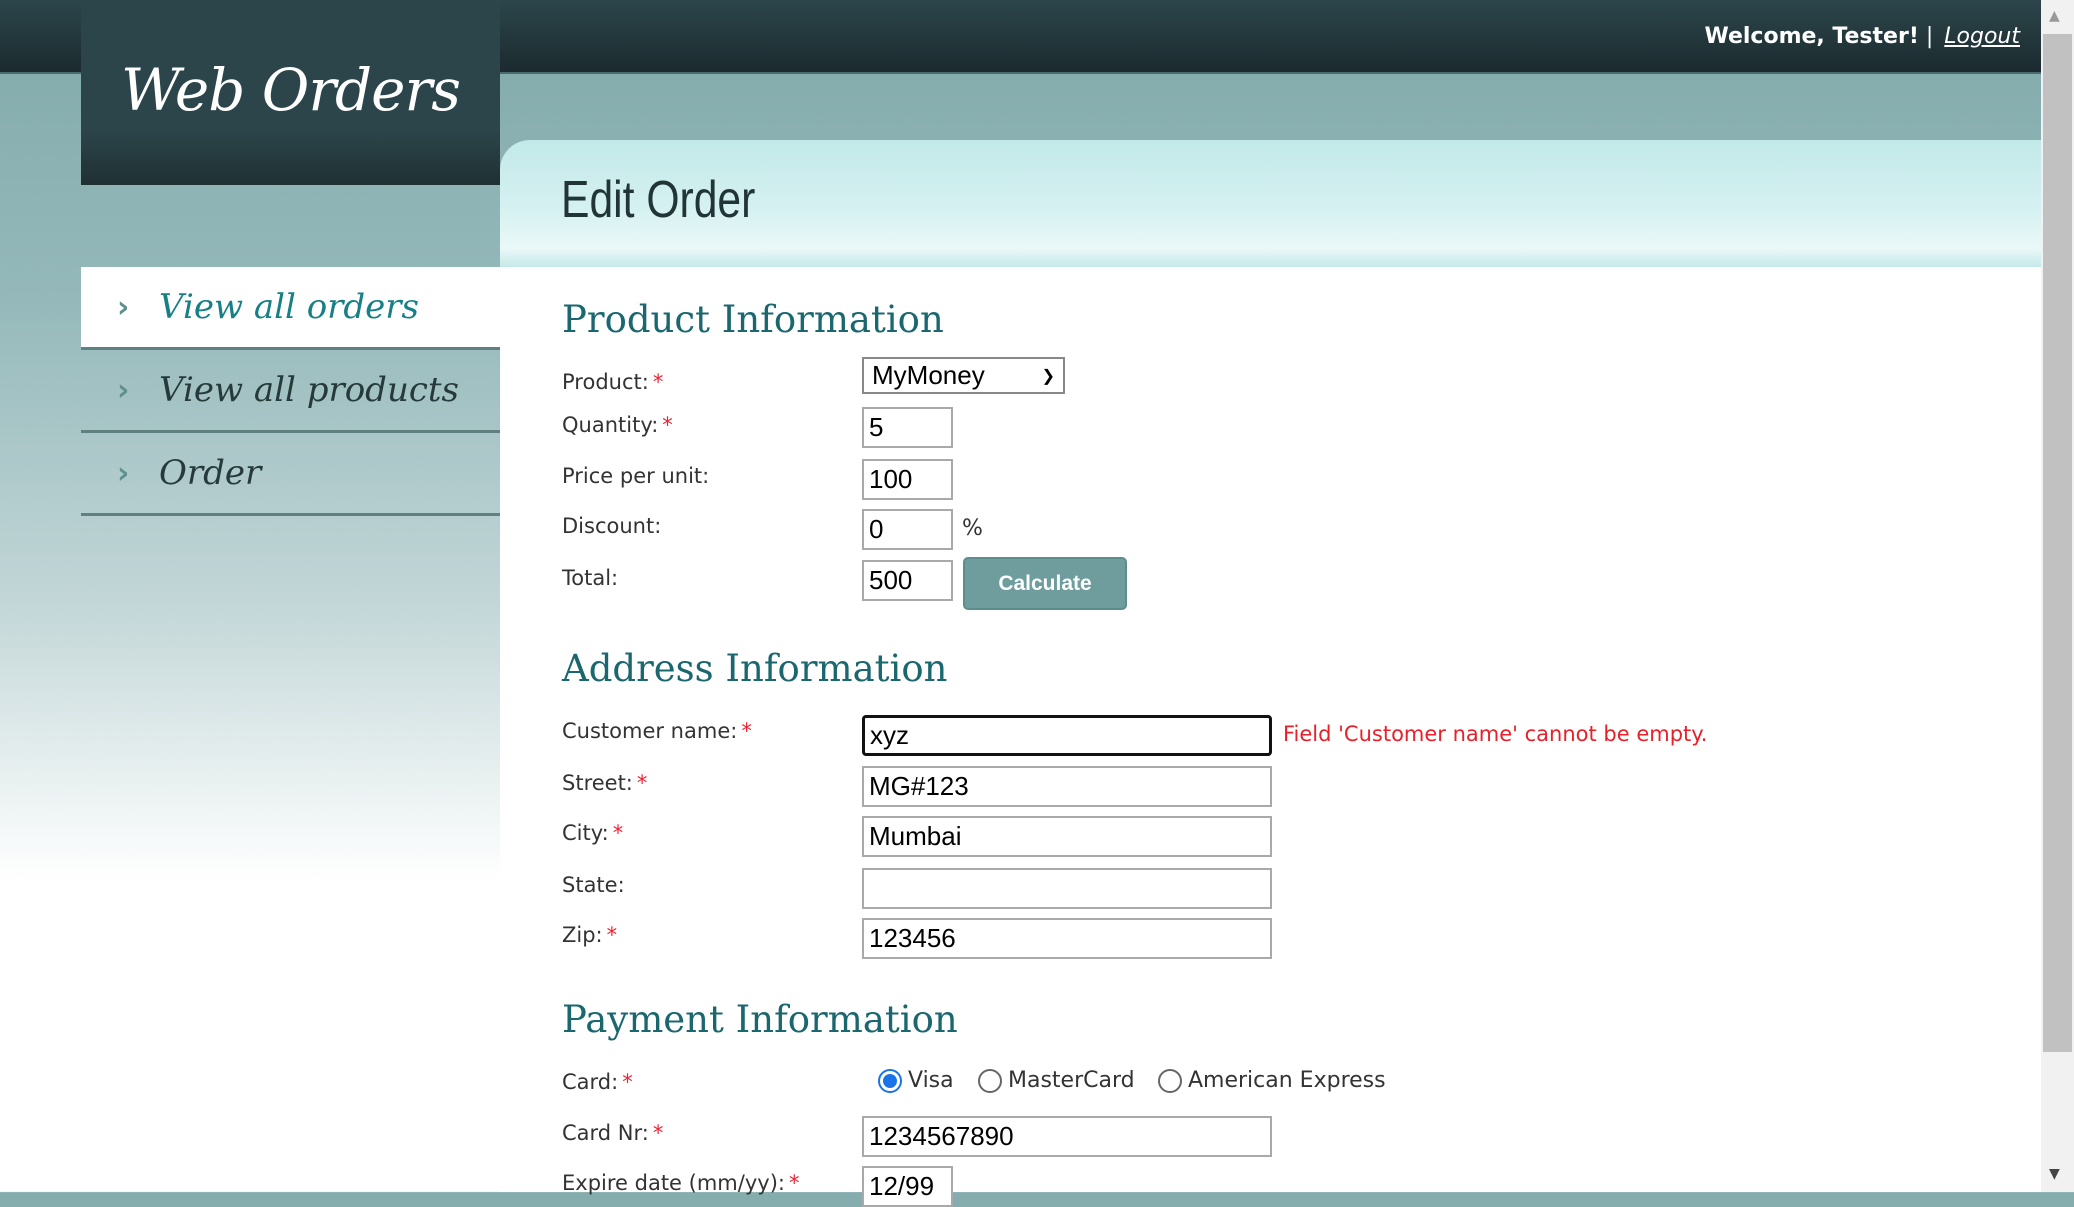 This screenshot has height=1207, width=2074. I want to click on card-number-label: Card Nr: *, so click(612, 1133).